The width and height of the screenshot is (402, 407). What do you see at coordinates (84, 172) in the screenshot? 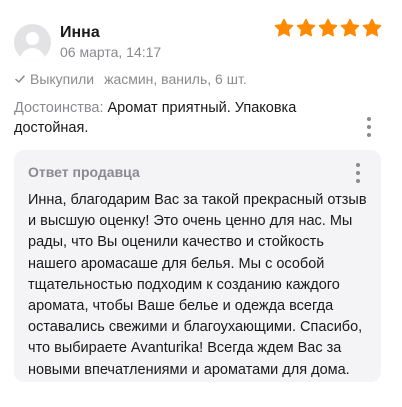
I see `reply-title: Ответ продавца` at bounding box center [84, 172].